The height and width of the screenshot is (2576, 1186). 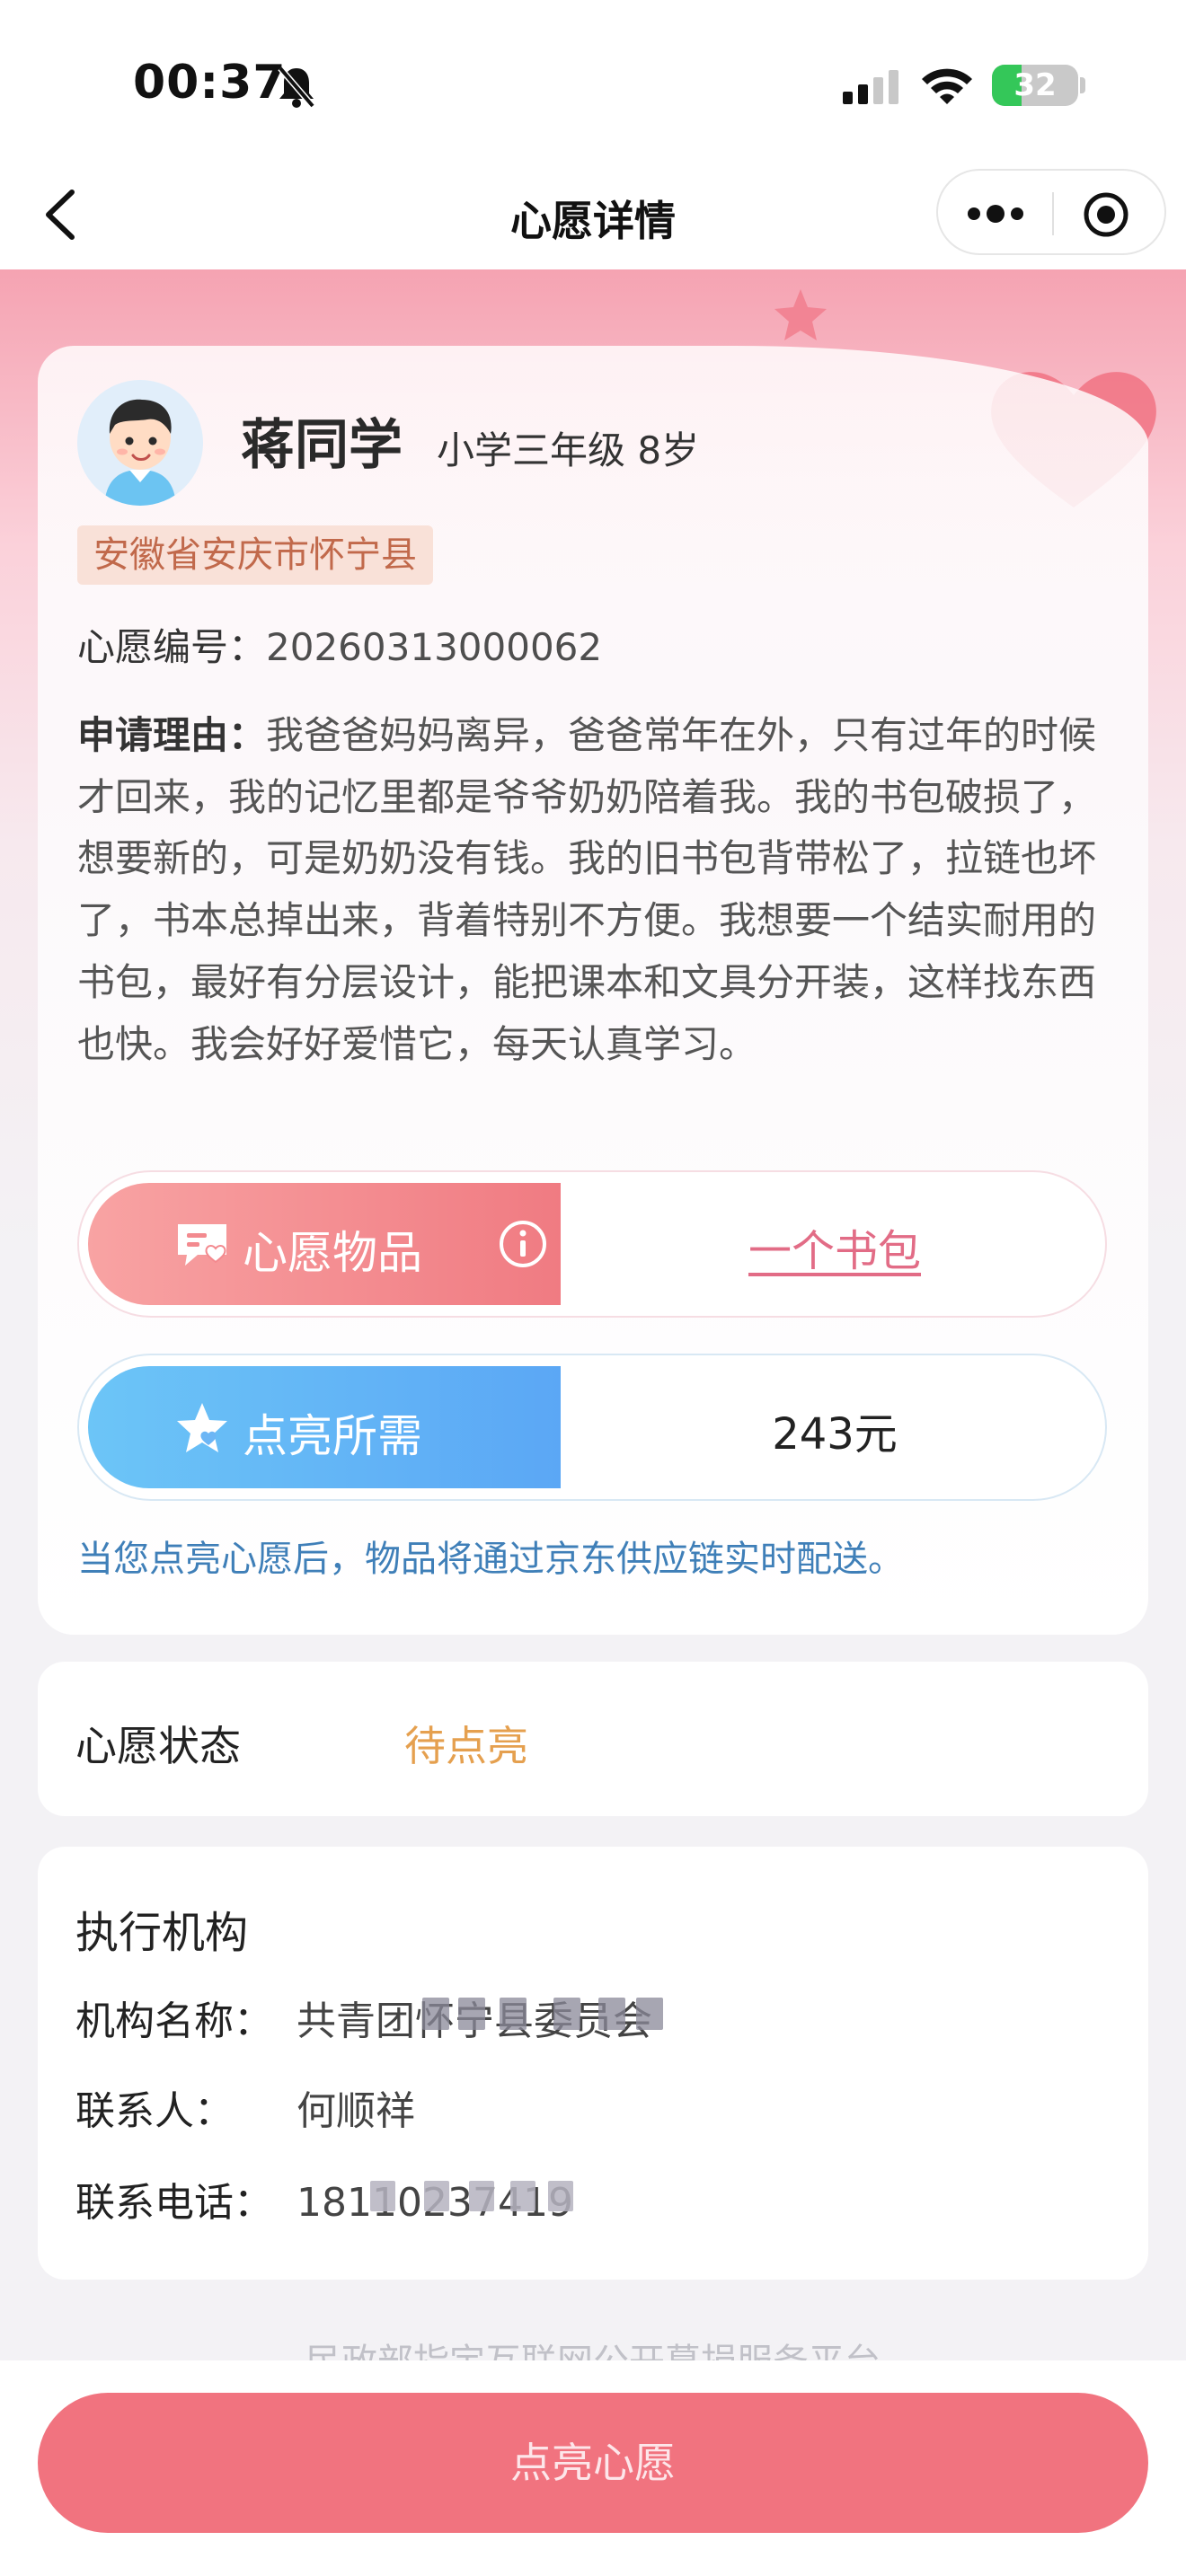 What do you see at coordinates (172, 647) in the screenshot?
I see `wish-number-label: 心愿编号：` at bounding box center [172, 647].